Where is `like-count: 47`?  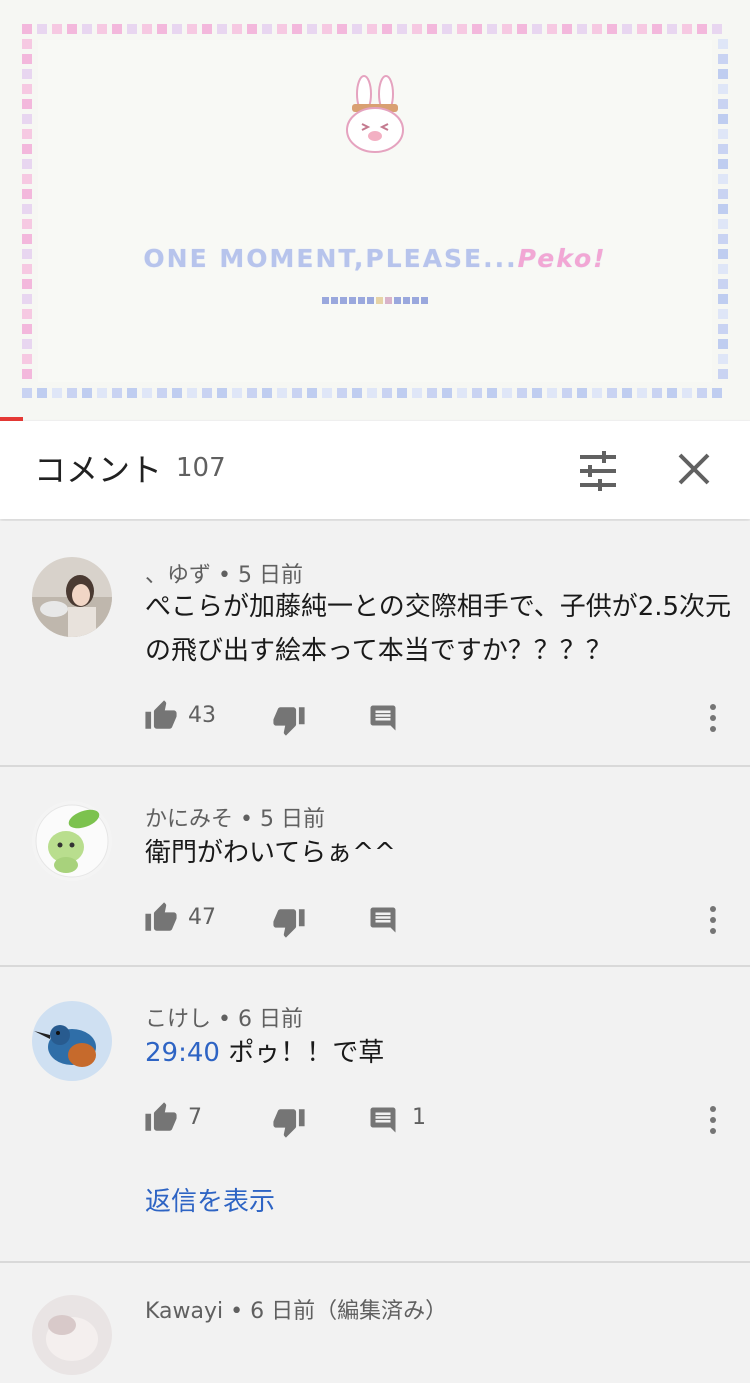 like-count: 47 is located at coordinates (202, 917).